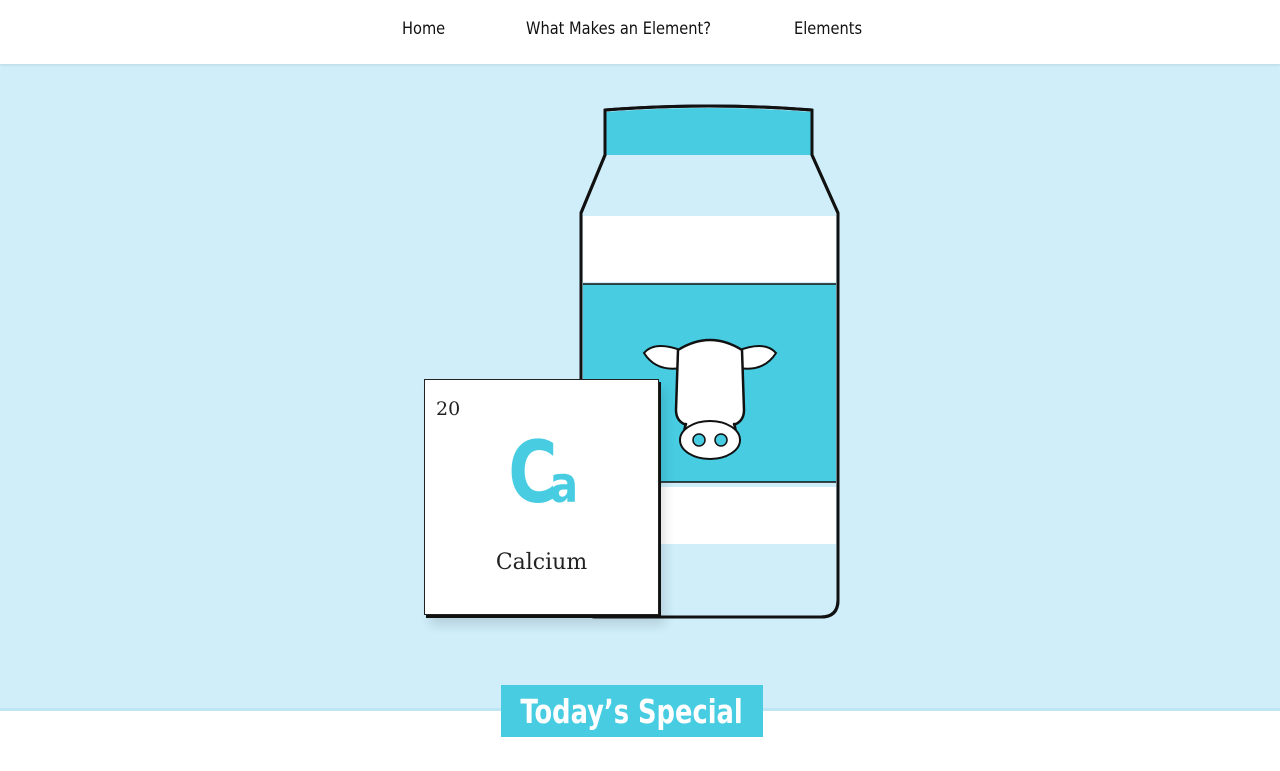  Describe the element at coordinates (532, 473) in the screenshot. I see `element-symbol-first: C` at that location.